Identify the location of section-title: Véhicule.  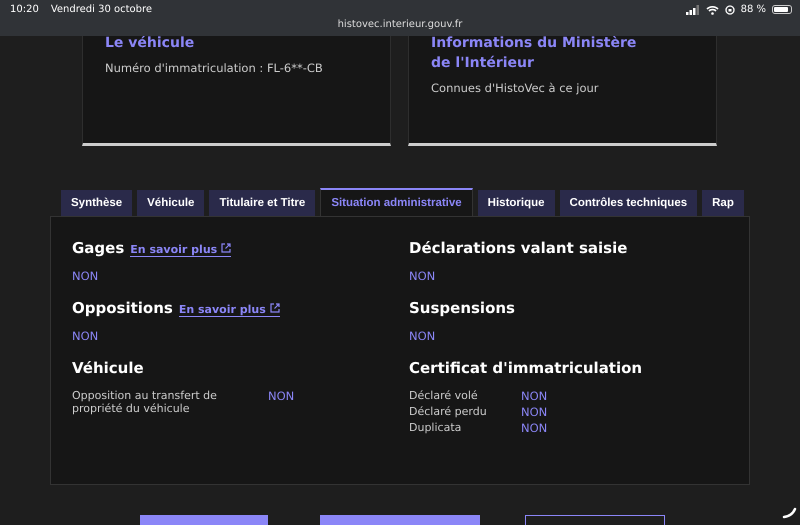
(108, 368).